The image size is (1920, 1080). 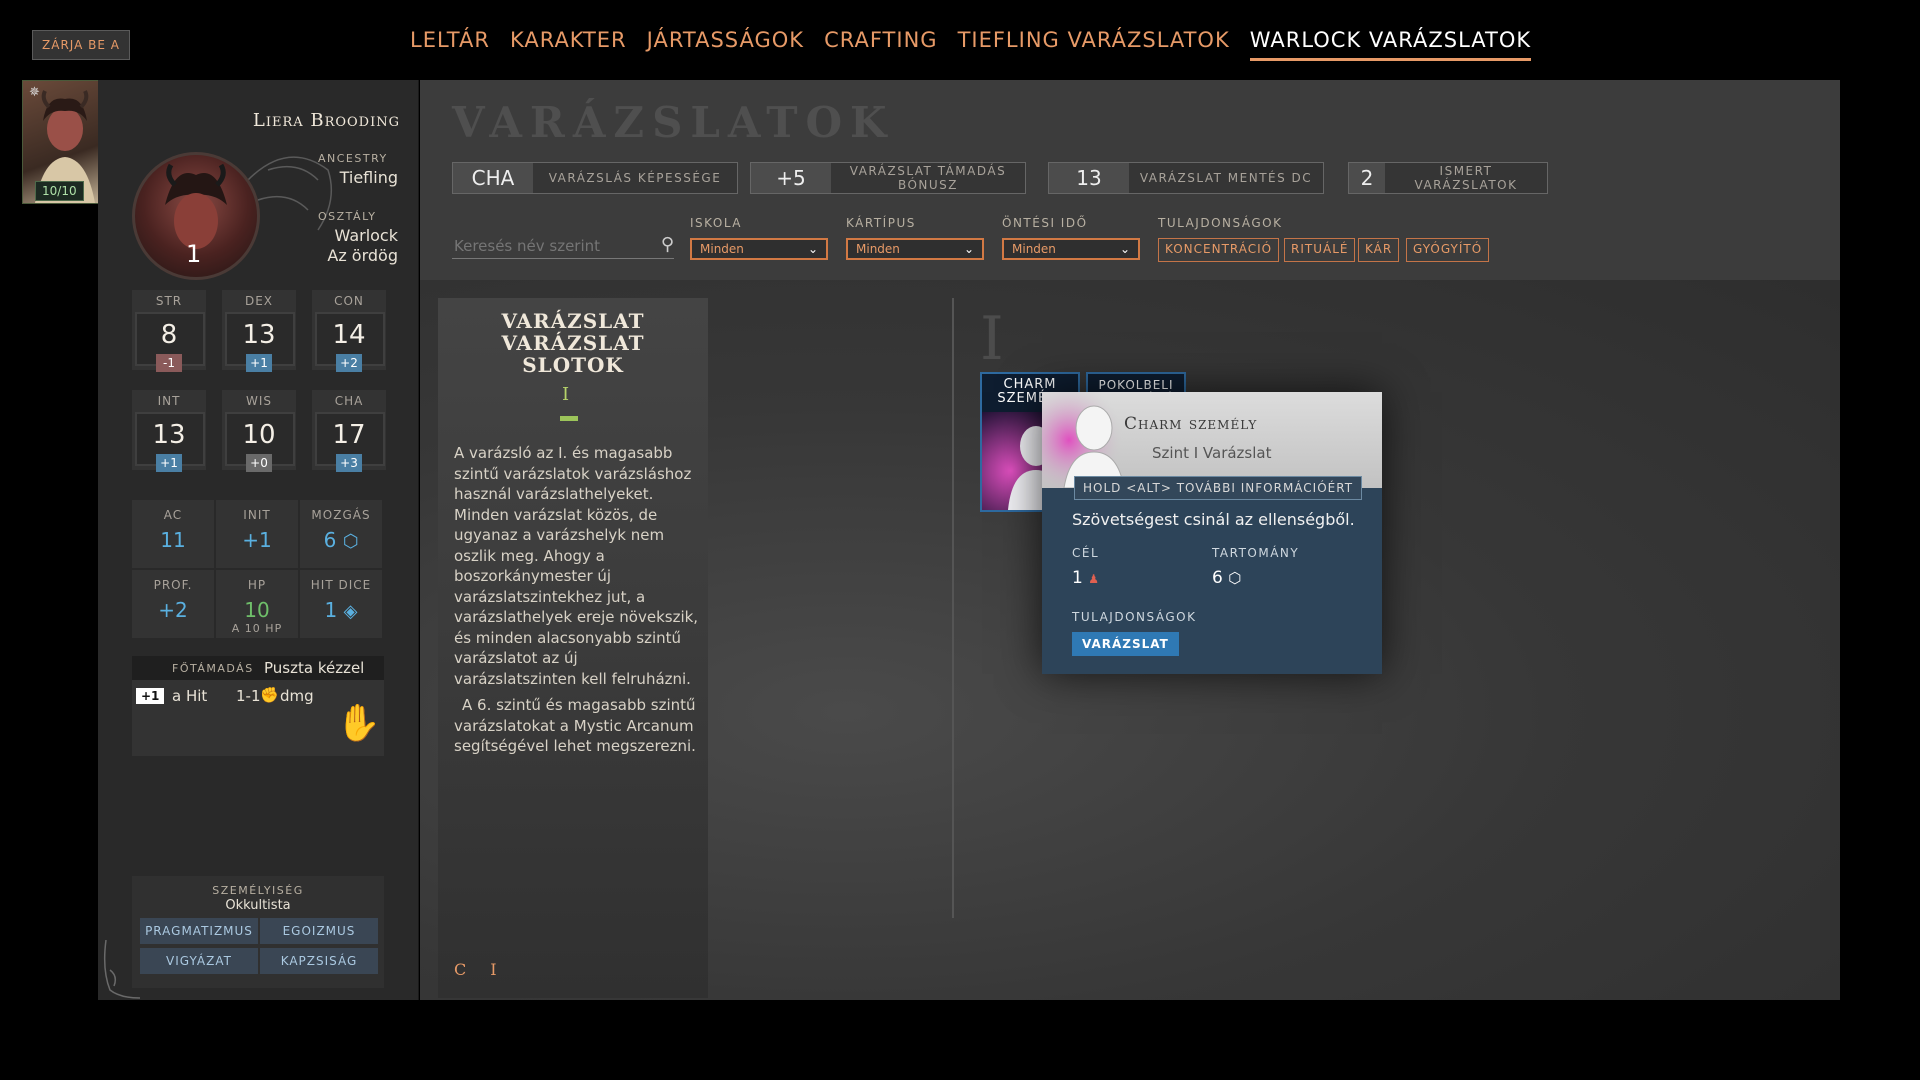 What do you see at coordinates (1390, 43) in the screenshot?
I see `tab-warlock-spells: WARLOCK VARÁZSLATOK` at bounding box center [1390, 43].